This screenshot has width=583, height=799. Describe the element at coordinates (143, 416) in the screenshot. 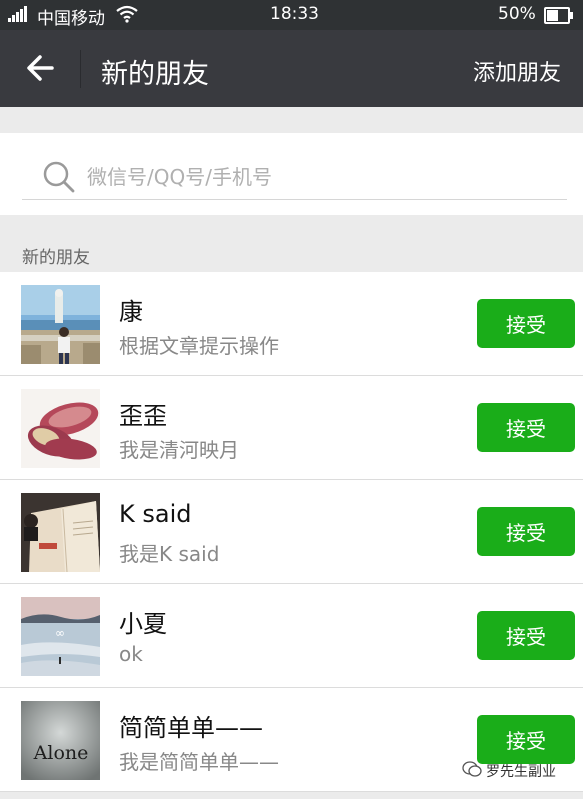

I see `friend-name: 歪歪` at that location.